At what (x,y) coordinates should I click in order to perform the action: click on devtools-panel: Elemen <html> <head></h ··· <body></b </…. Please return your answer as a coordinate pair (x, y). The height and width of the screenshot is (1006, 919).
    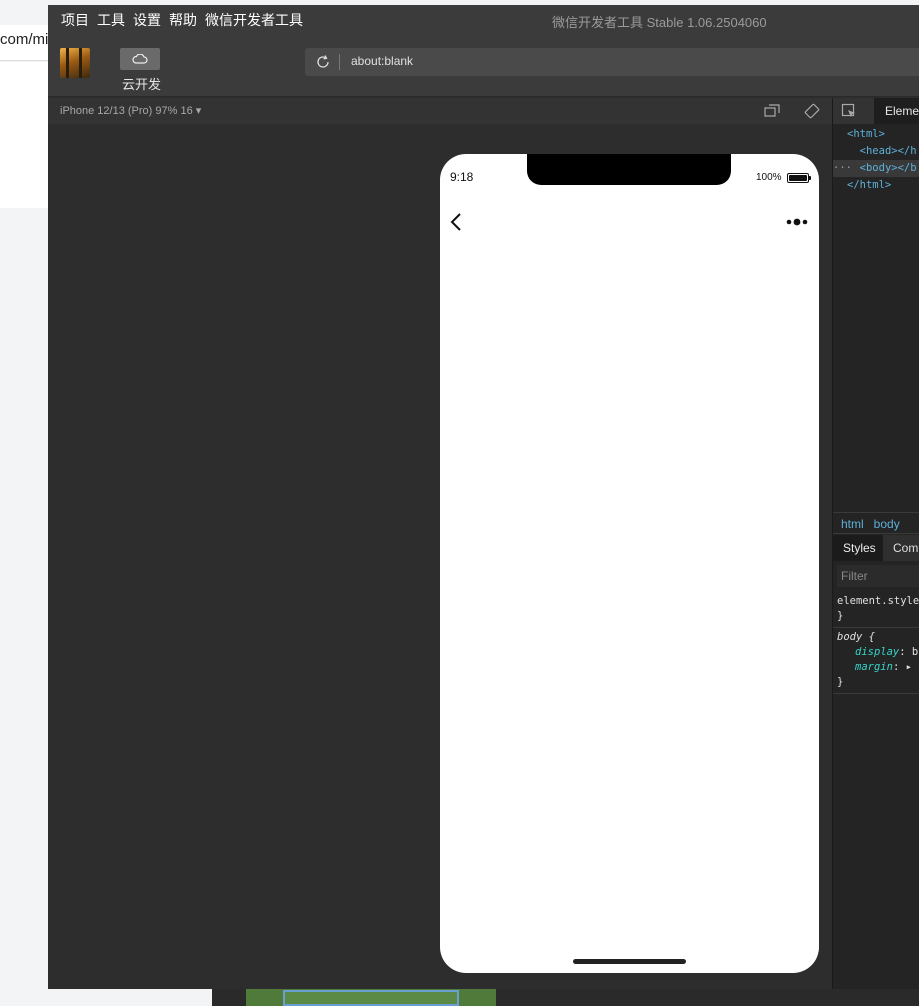
    Looking at the image, I should click on (875, 543).